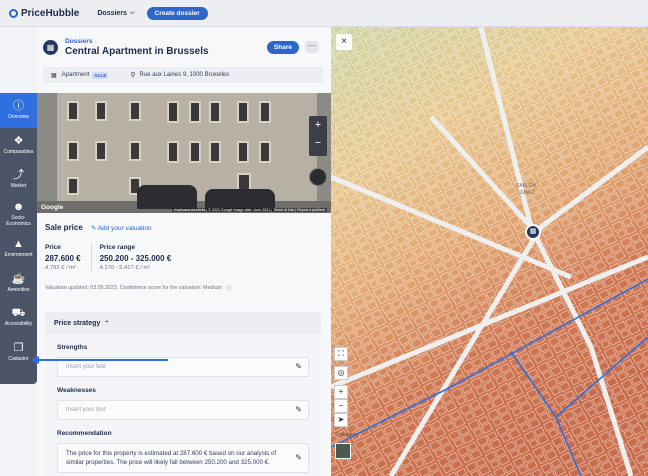 The width and height of the screenshot is (648, 476). I want to click on pencil-icon: ✎, so click(93, 228).